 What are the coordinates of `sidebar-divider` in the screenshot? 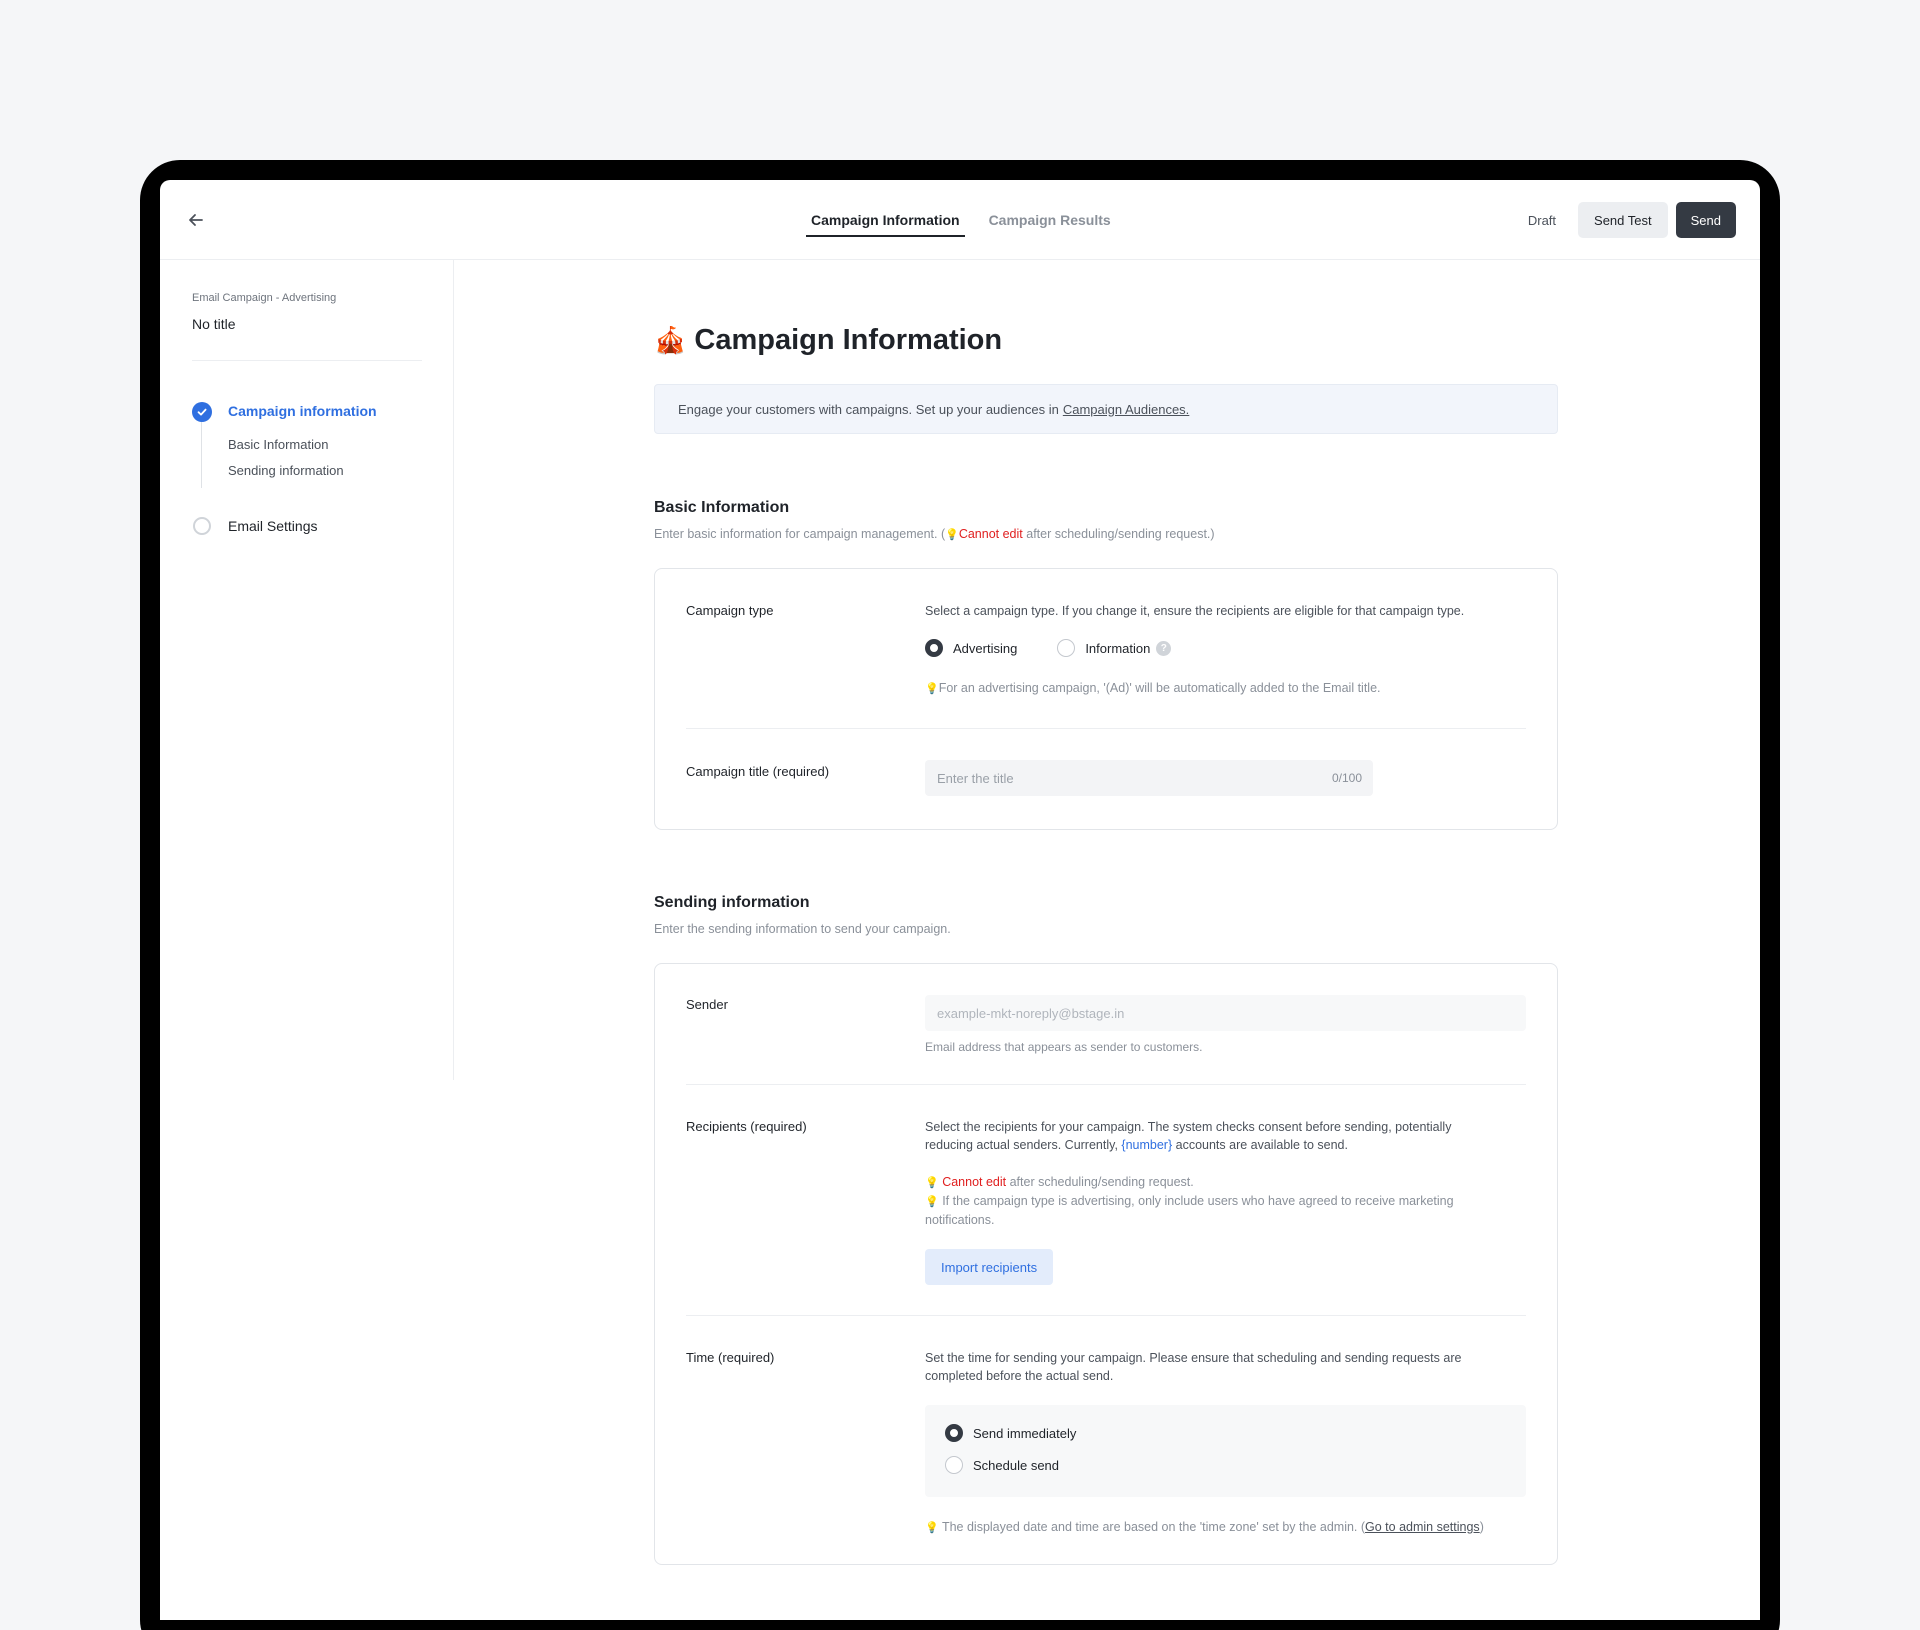 It's located at (307, 360).